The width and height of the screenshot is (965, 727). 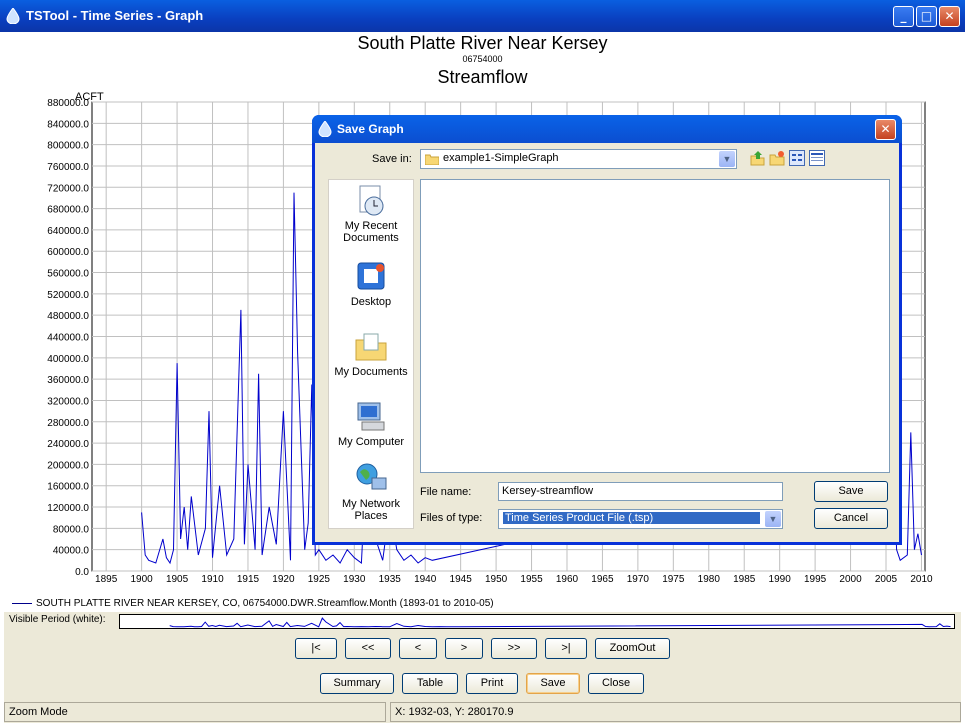 What do you see at coordinates (68, 380) in the screenshot?
I see `y-tick-label: 360000.0` at bounding box center [68, 380].